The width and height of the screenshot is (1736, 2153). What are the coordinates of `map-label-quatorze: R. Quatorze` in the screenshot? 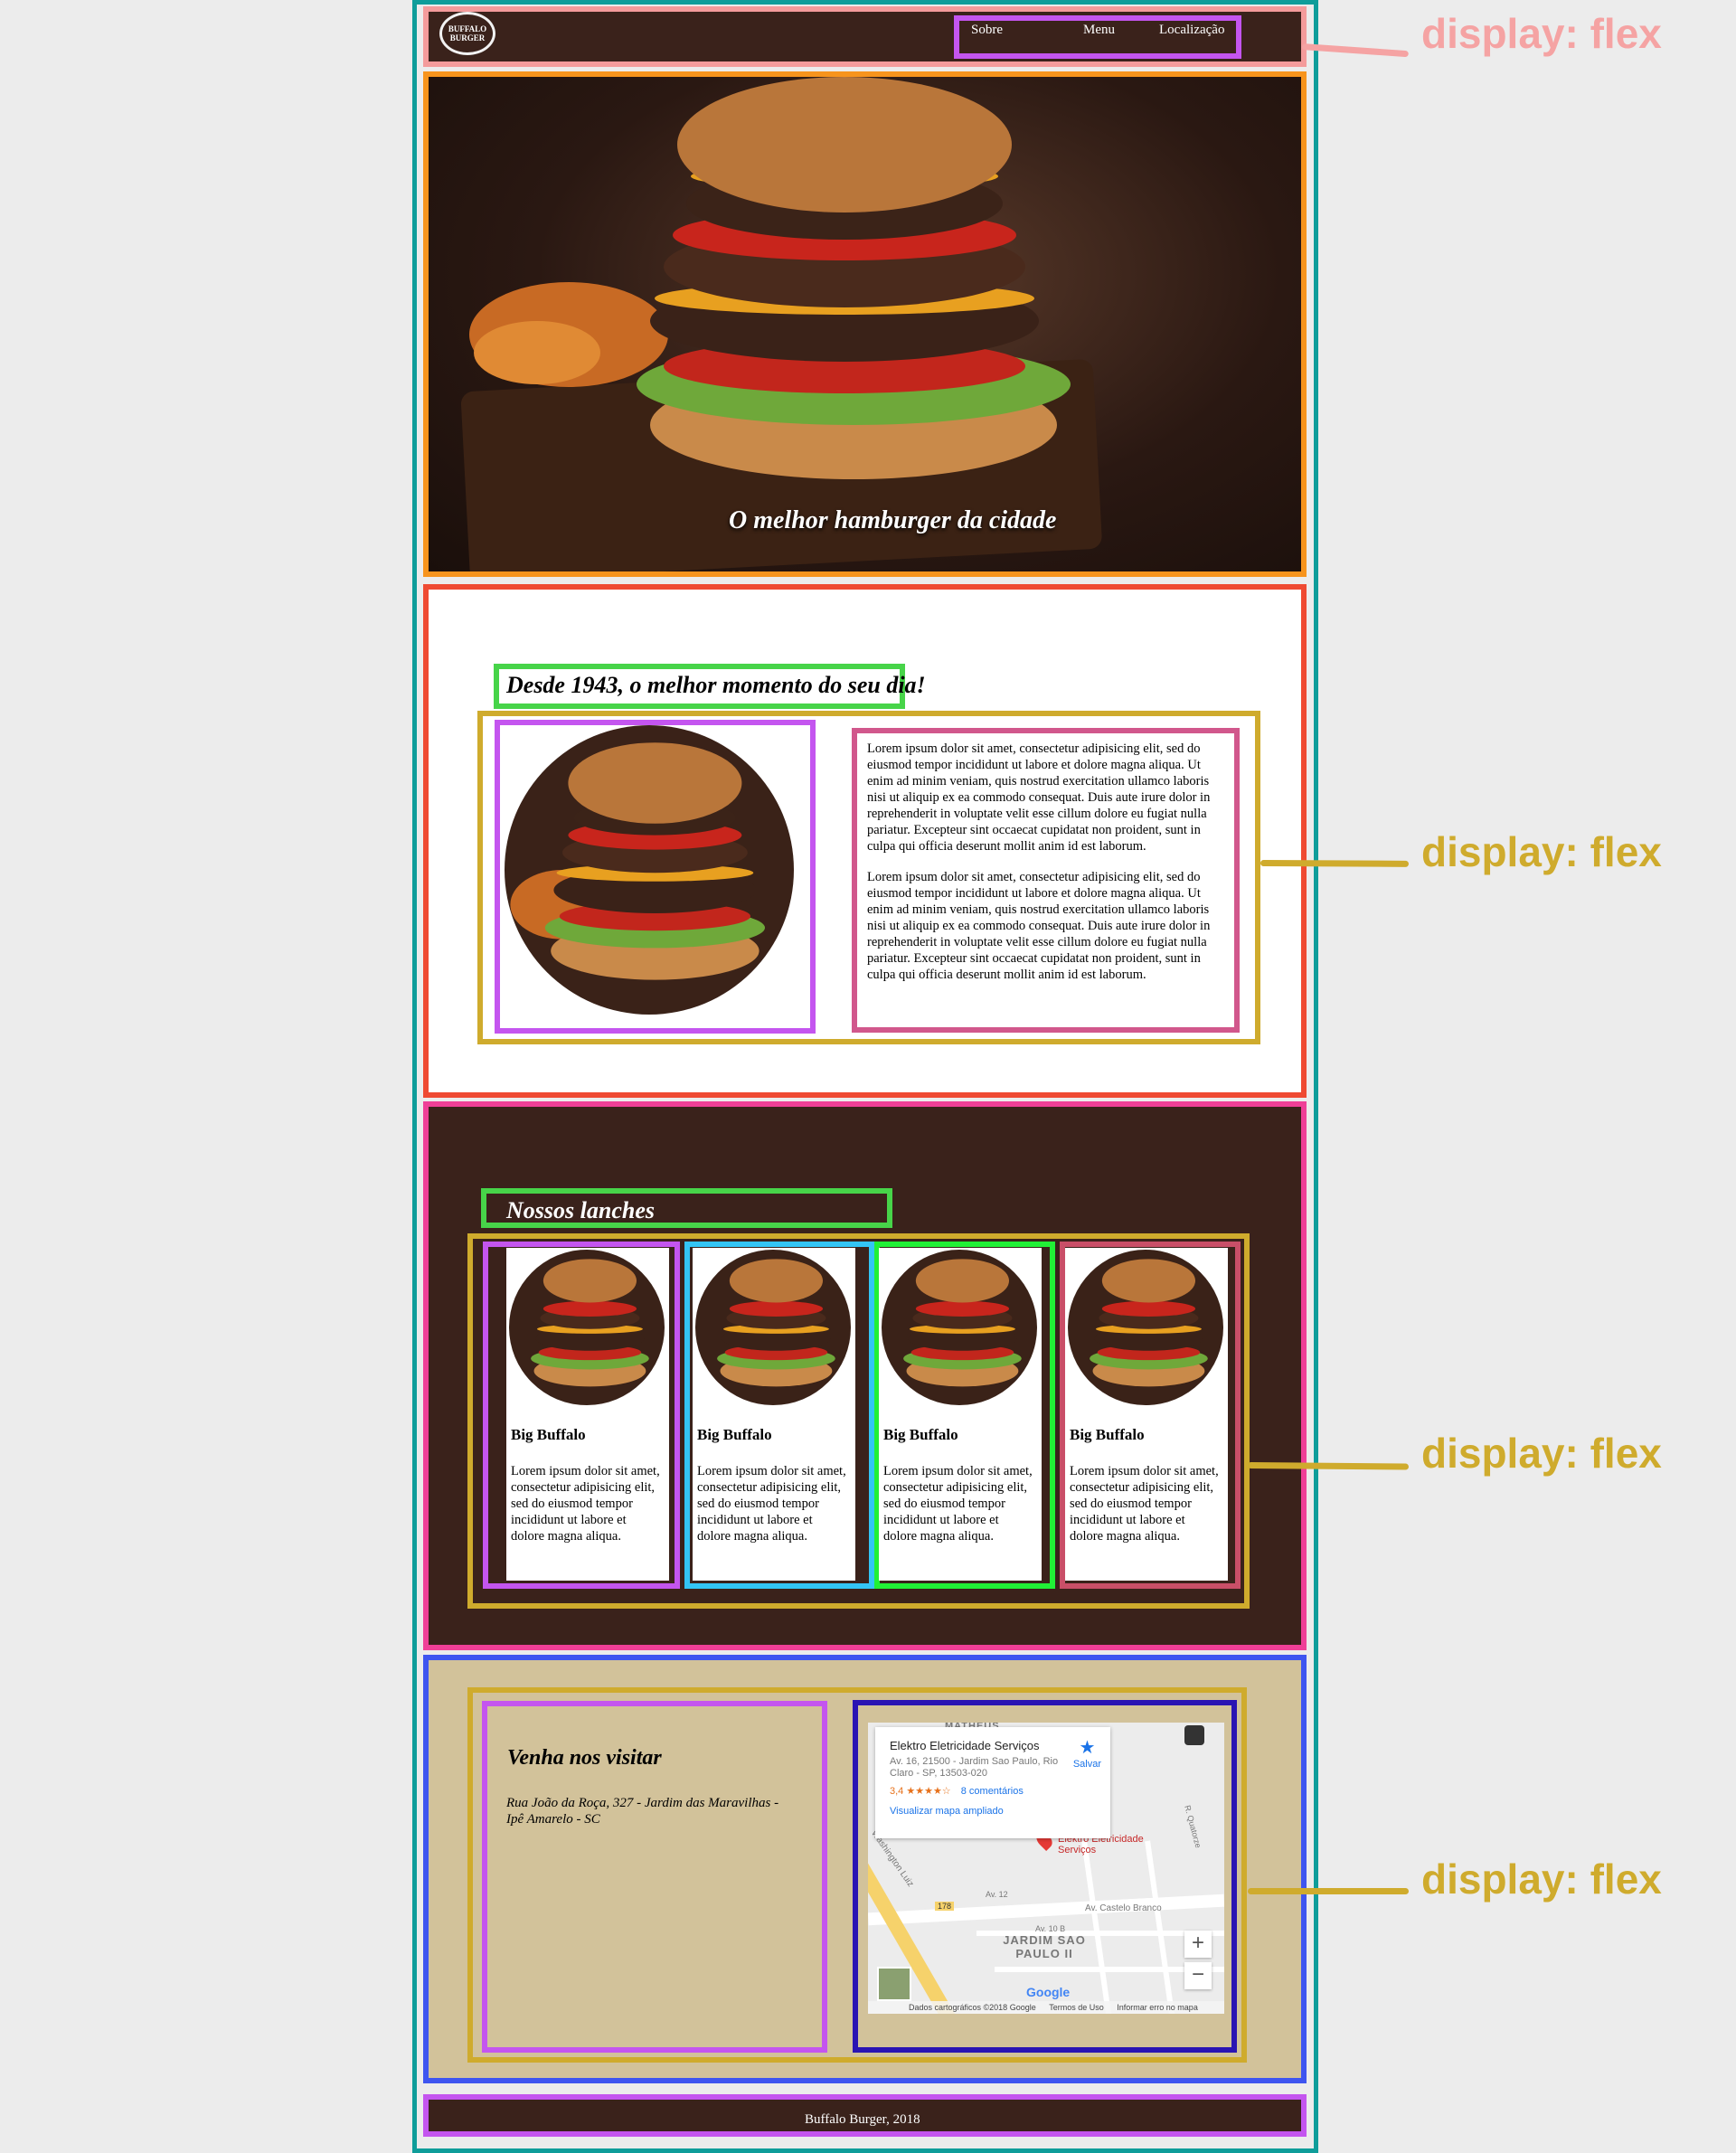 It's located at (1193, 1826).